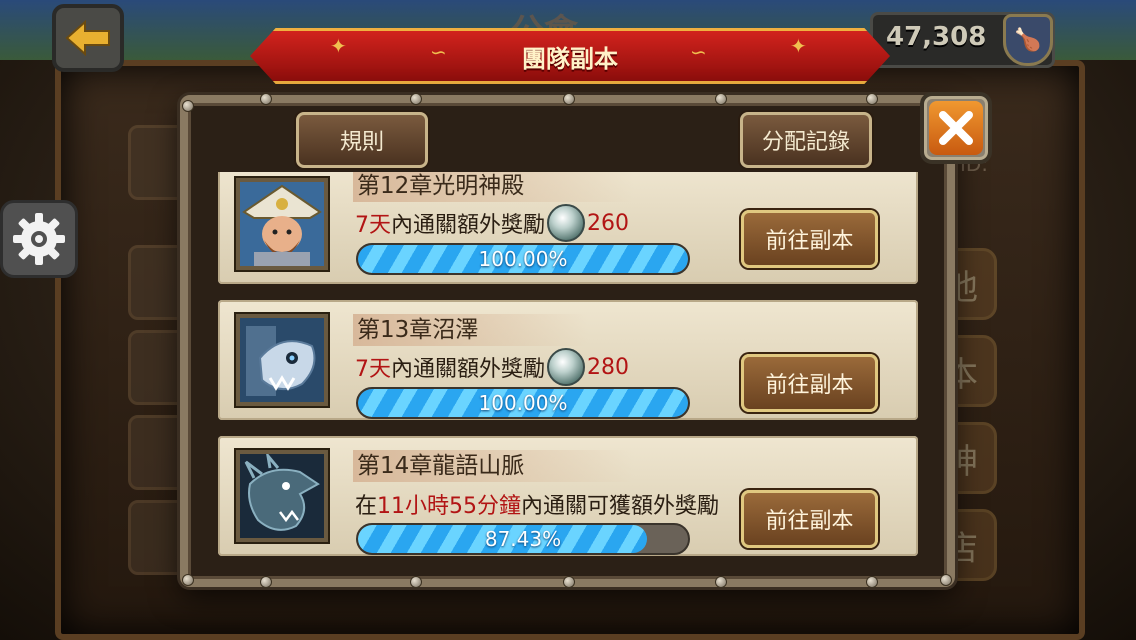 This screenshot has height=640, width=1136. I want to click on chapter-row: 第13章沼澤 7天 內通關額外獎勵 280 100.00% 前往副本, so click(568, 360).